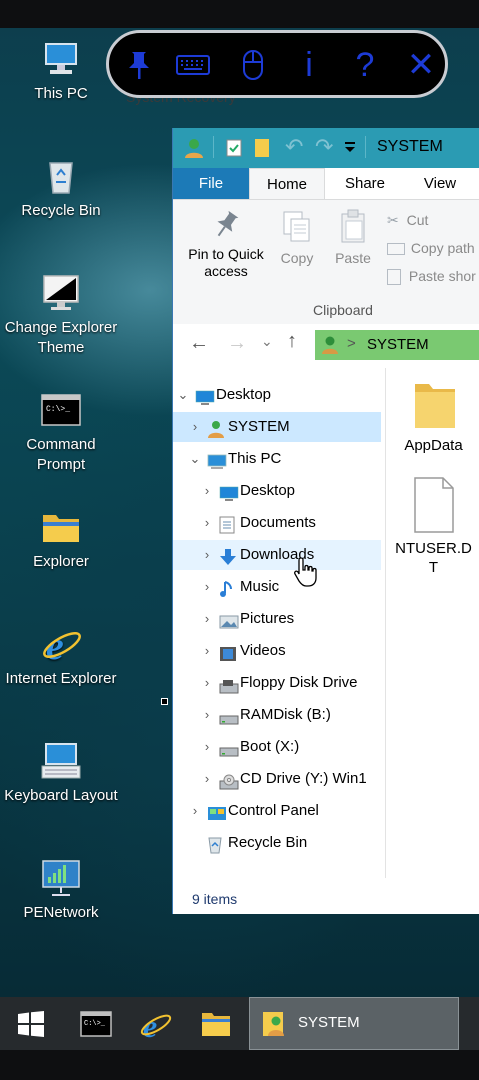 The width and height of the screenshot is (479, 1080). I want to click on desktop-icon-change-explorer-theme: Change Explorer Theme, so click(61, 315).